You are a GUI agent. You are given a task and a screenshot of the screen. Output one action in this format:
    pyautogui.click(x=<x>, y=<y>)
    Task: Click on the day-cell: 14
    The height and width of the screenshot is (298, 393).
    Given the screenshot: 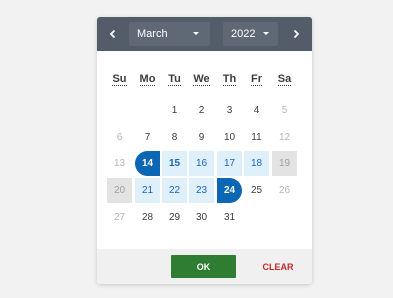 What is the action you would take?
    pyautogui.click(x=147, y=163)
    